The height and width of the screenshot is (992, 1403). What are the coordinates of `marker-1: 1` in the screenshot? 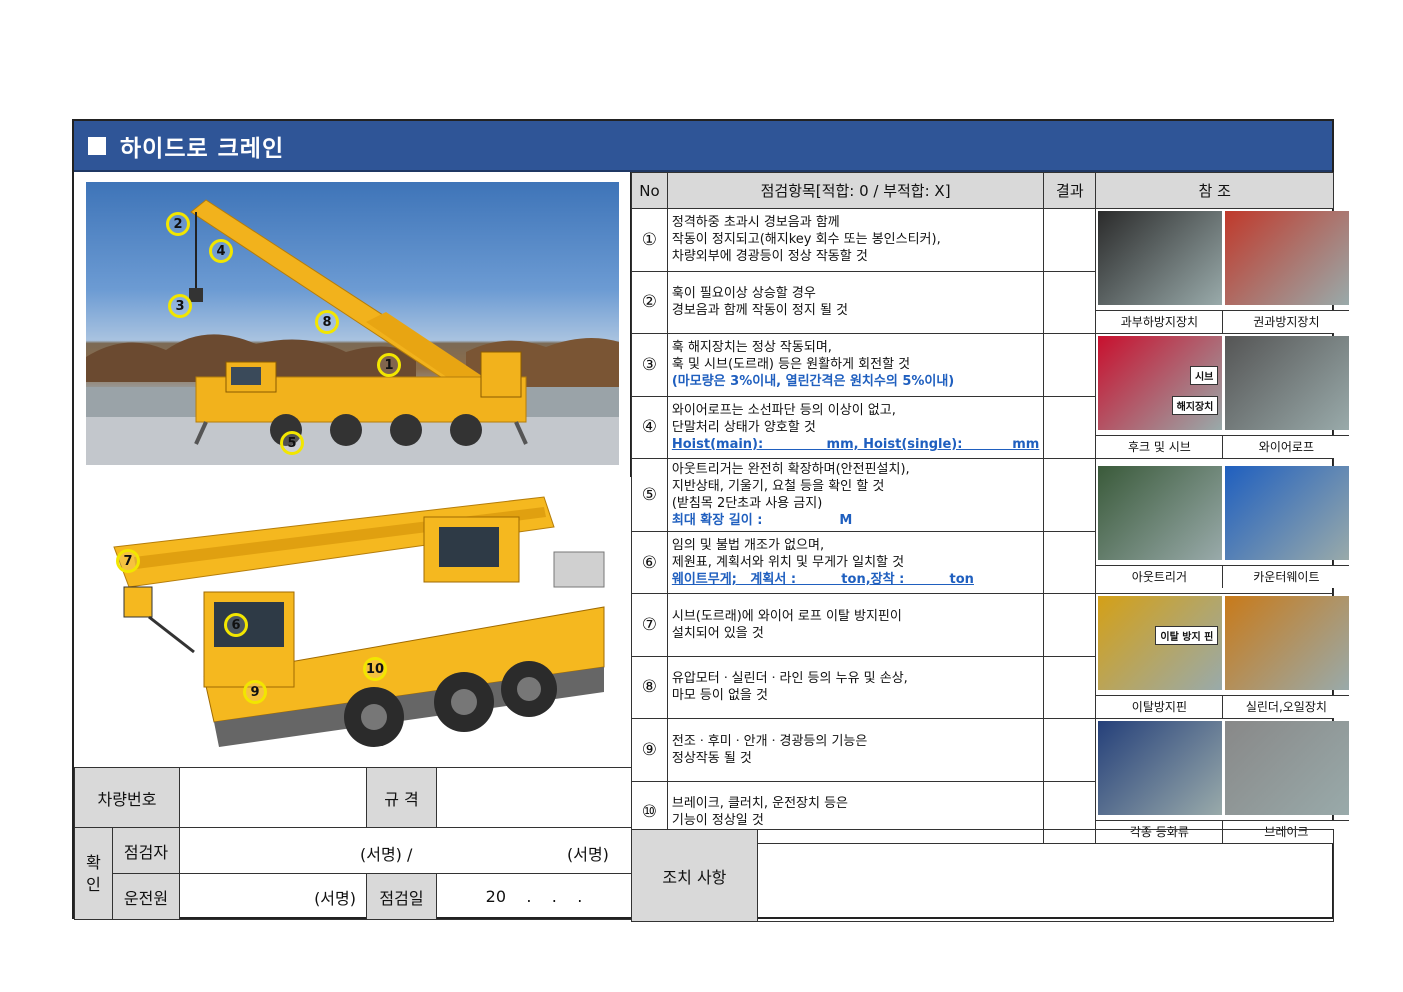 It's located at (389, 365).